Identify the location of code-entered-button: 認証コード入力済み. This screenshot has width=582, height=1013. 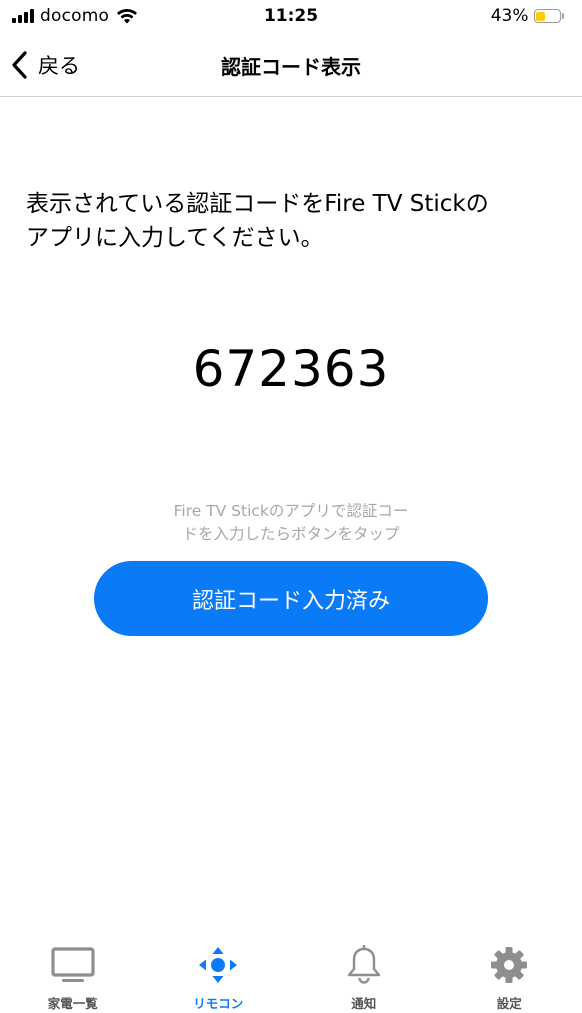
(291, 598).